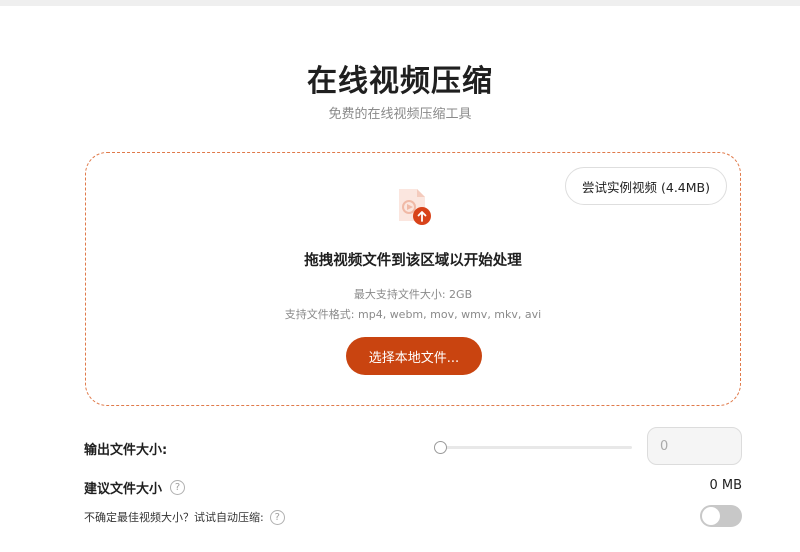  What do you see at coordinates (536, 447) in the screenshot?
I see `output-size-slider-track` at bounding box center [536, 447].